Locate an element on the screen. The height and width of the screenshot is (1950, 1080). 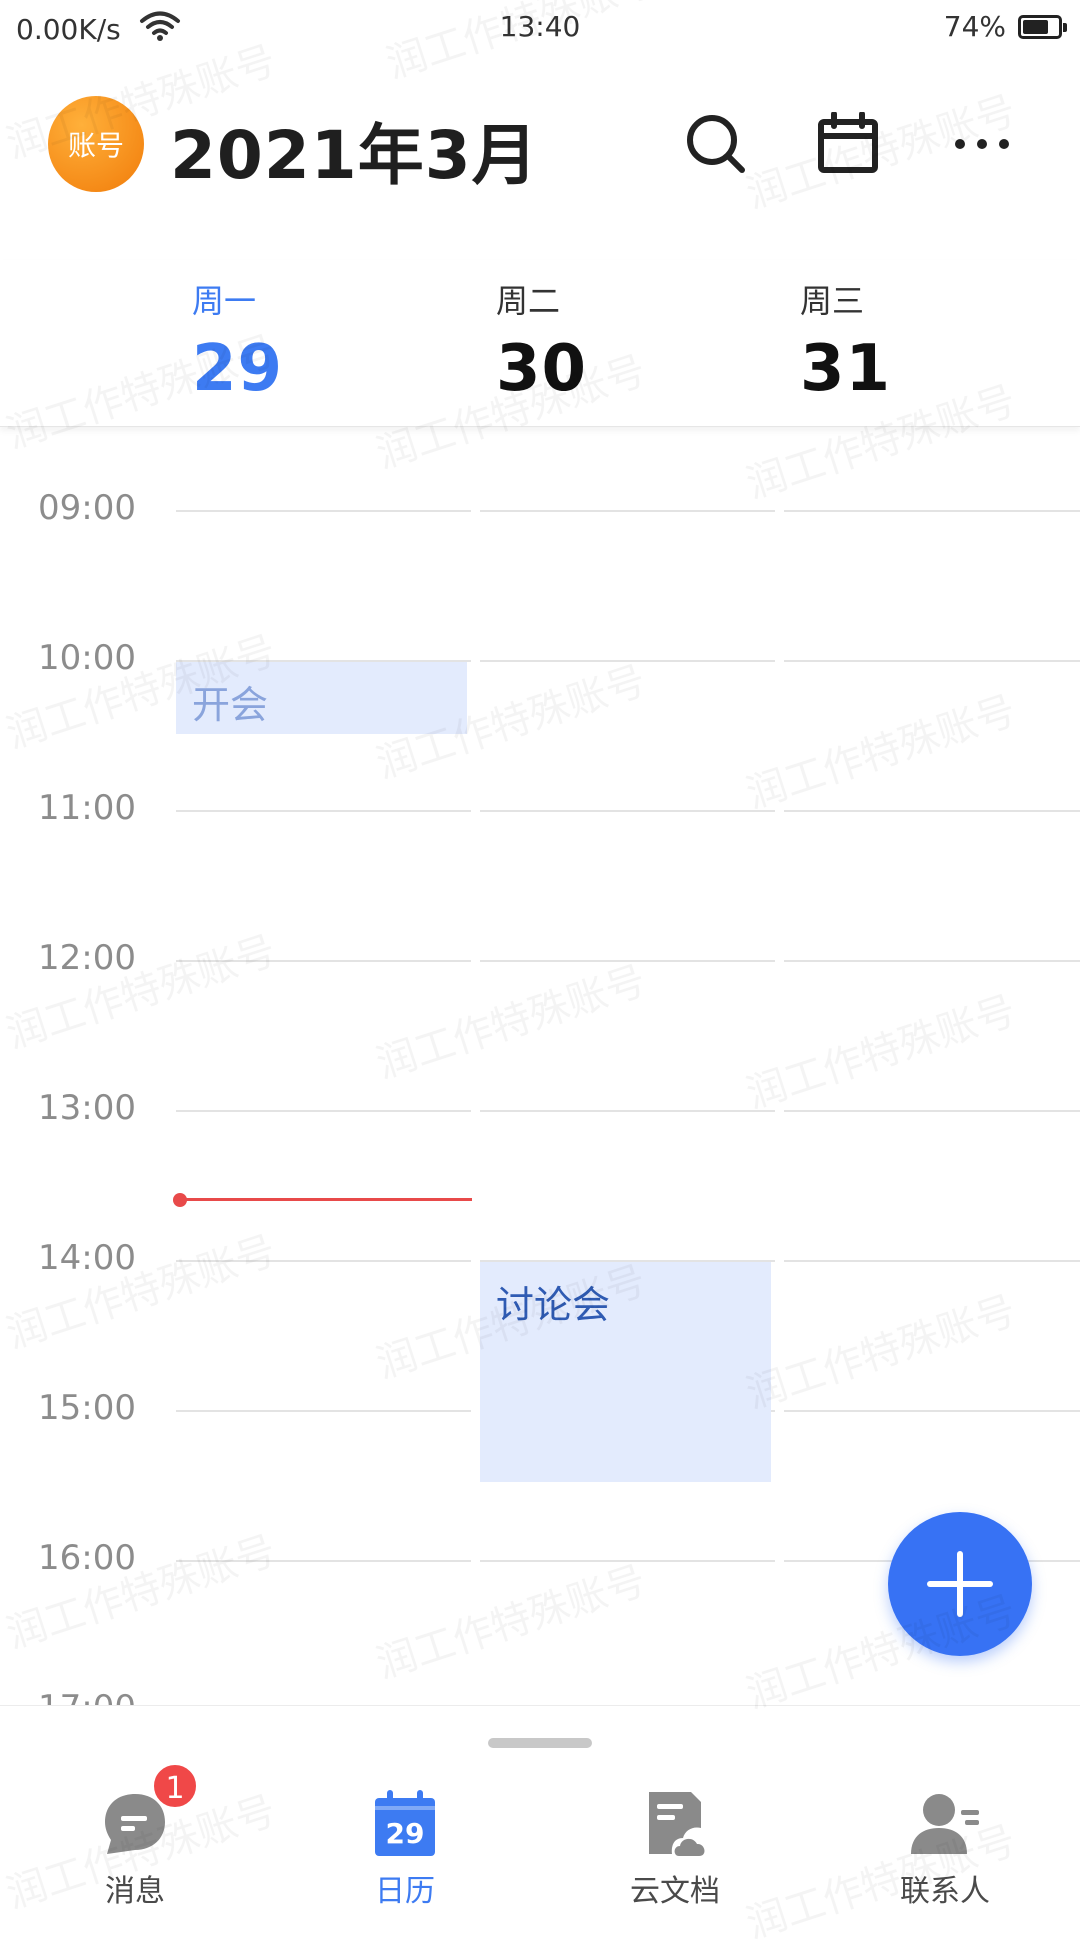
avatar: 账号 is located at coordinates (96, 144).